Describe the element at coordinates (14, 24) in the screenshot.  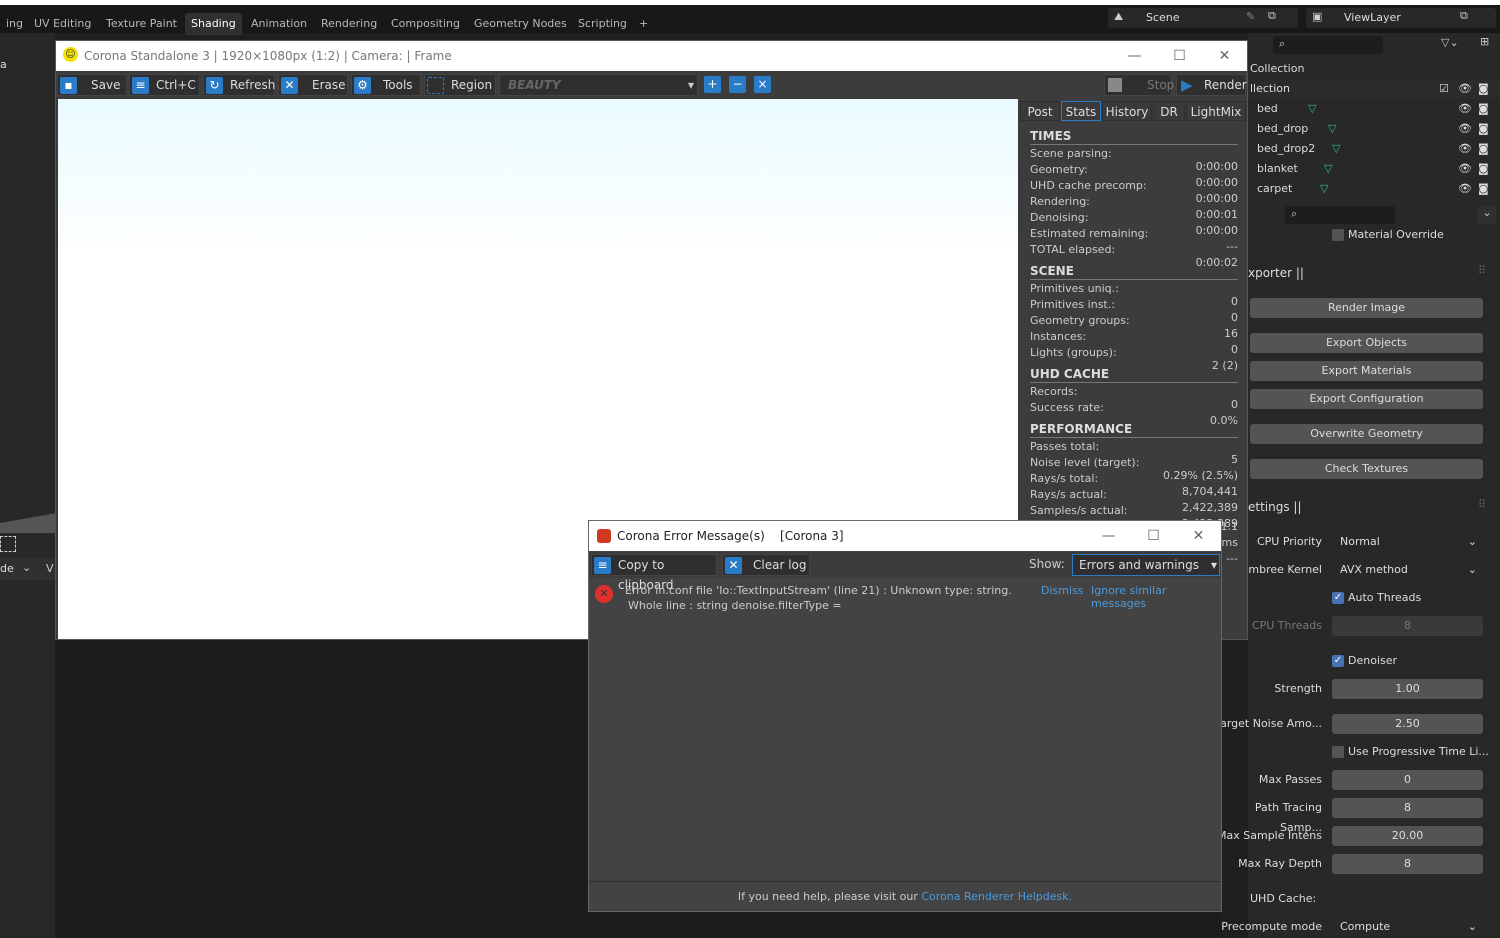
I see `workspace-tab: ing` at that location.